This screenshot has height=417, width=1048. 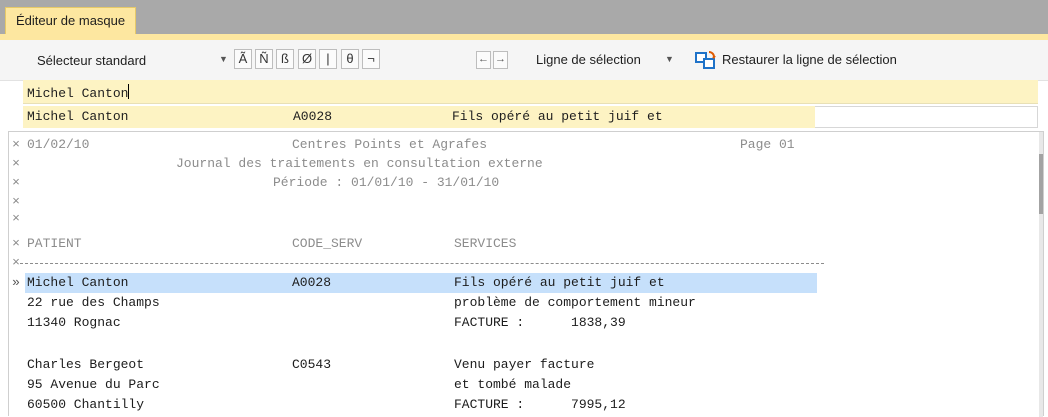 What do you see at coordinates (54, 243) in the screenshot?
I see `column-header-patient: PATIENT` at bounding box center [54, 243].